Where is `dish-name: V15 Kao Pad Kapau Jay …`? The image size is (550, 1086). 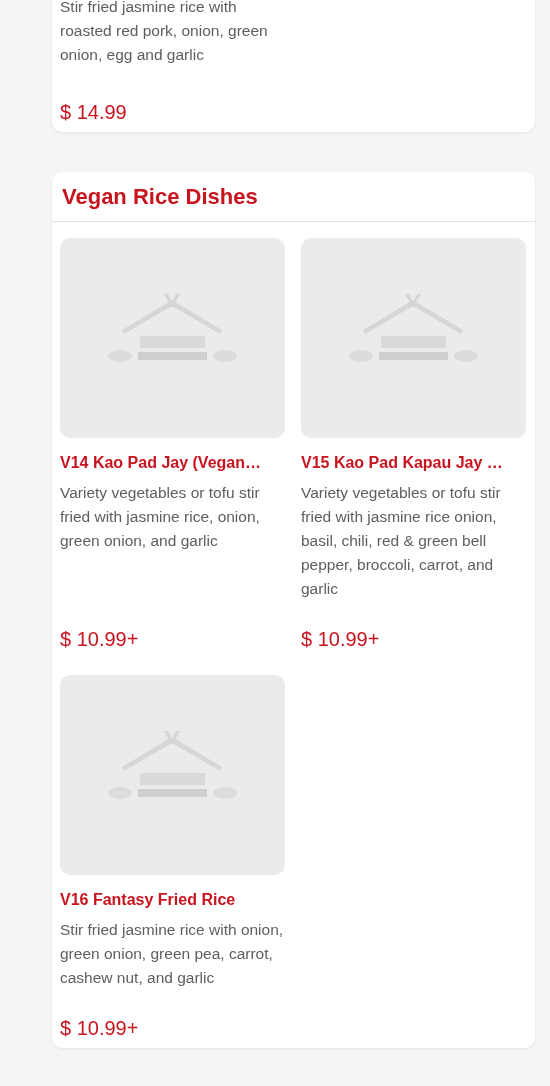
dish-name: V15 Kao Pad Kapau Jay … is located at coordinates (414, 463).